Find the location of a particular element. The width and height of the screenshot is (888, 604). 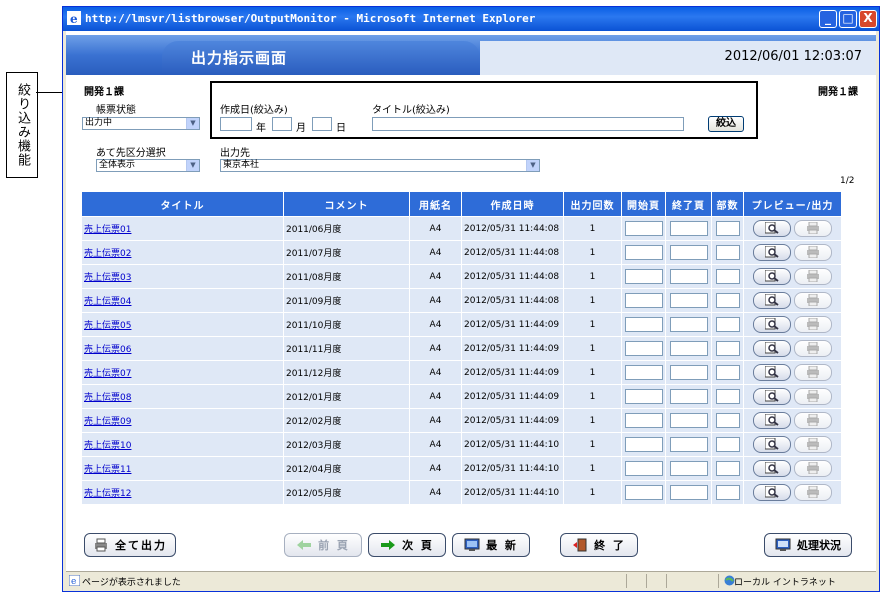

process-status-button: 処理状況 is located at coordinates (808, 545).